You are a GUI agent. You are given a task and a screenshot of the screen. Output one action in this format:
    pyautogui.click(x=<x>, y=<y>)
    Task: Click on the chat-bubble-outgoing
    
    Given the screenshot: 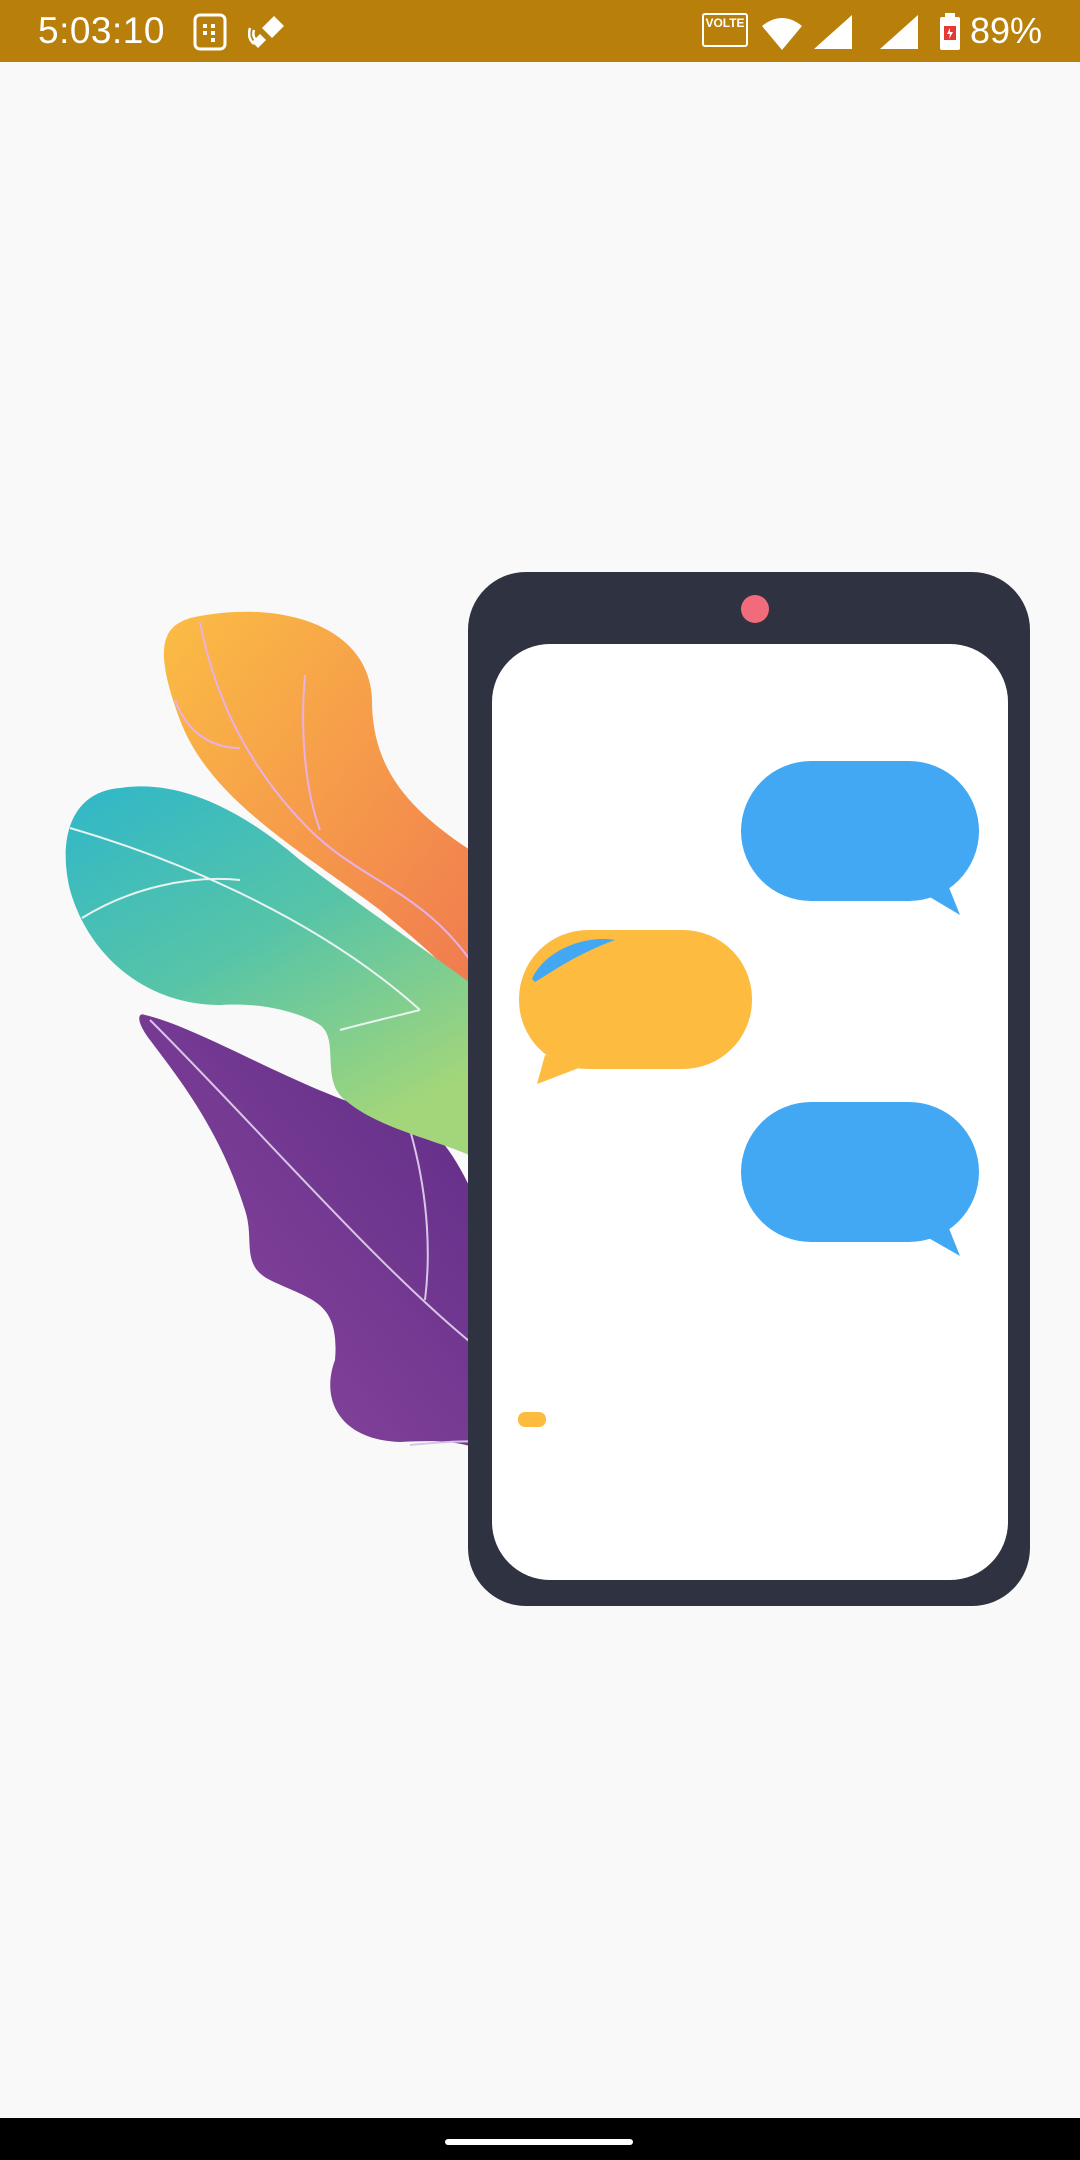 What is the action you would take?
    pyautogui.click(x=860, y=838)
    